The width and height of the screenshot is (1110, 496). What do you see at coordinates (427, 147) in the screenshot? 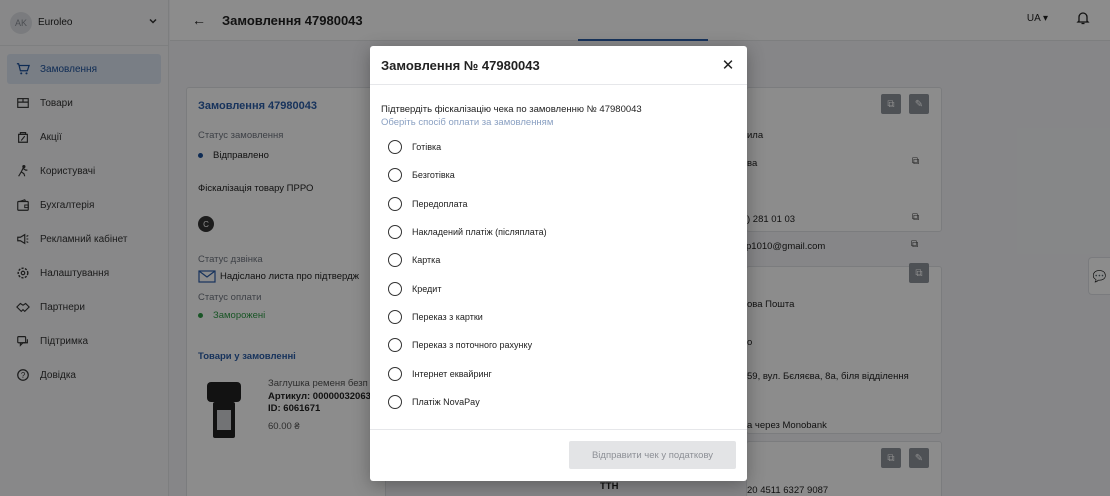
I see `option-label: Готівка` at bounding box center [427, 147].